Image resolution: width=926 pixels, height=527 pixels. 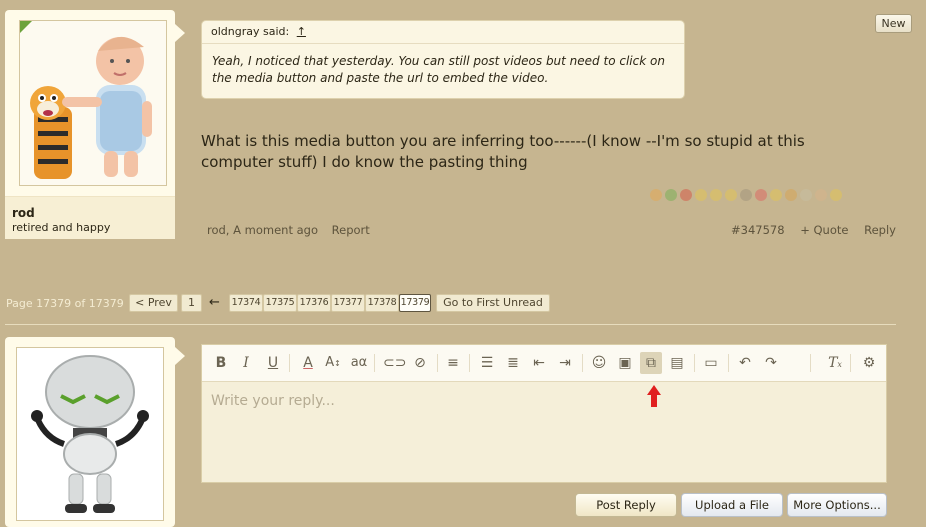 What do you see at coordinates (280, 303) in the screenshot?
I see `page-link: 17375` at bounding box center [280, 303].